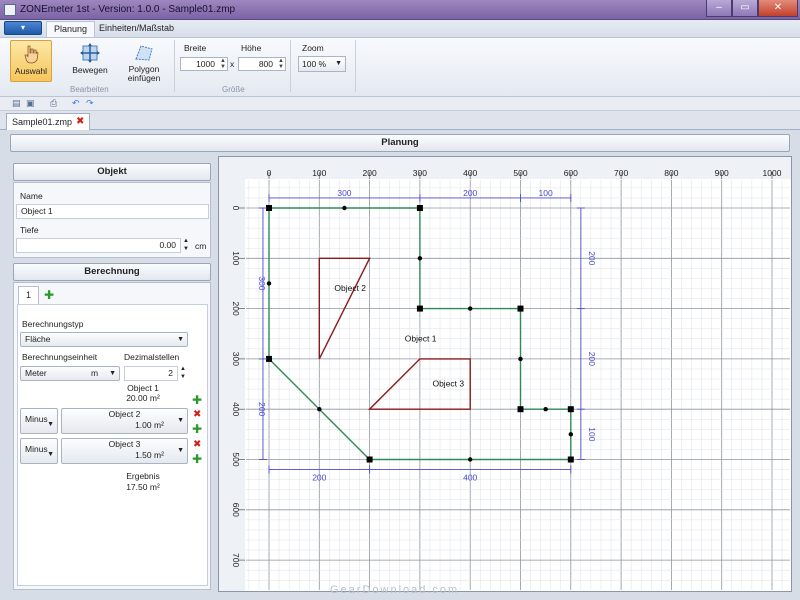 Image resolution: width=800 pixels, height=600 pixels. Describe the element at coordinates (55, 103) in the screenshot. I see `print-icon: ⎙` at that location.